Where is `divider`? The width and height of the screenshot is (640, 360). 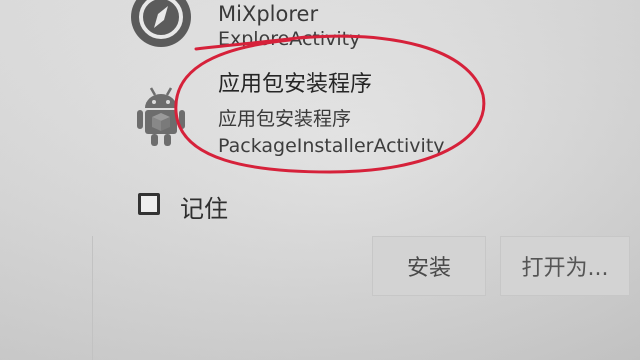 divider is located at coordinates (92, 298).